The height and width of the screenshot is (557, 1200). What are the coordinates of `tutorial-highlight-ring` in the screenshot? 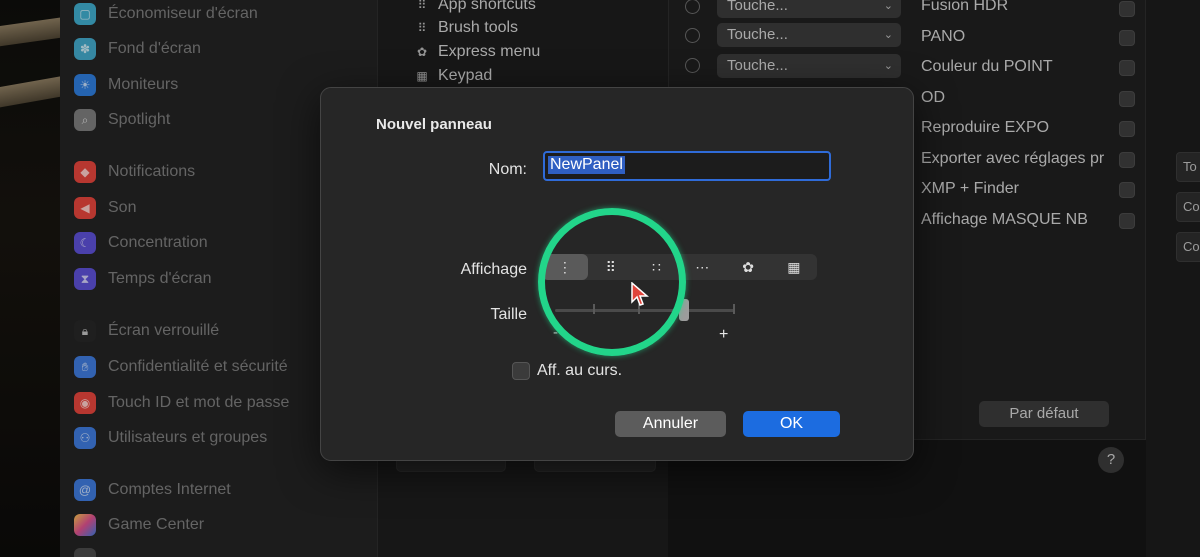 It's located at (612, 282).